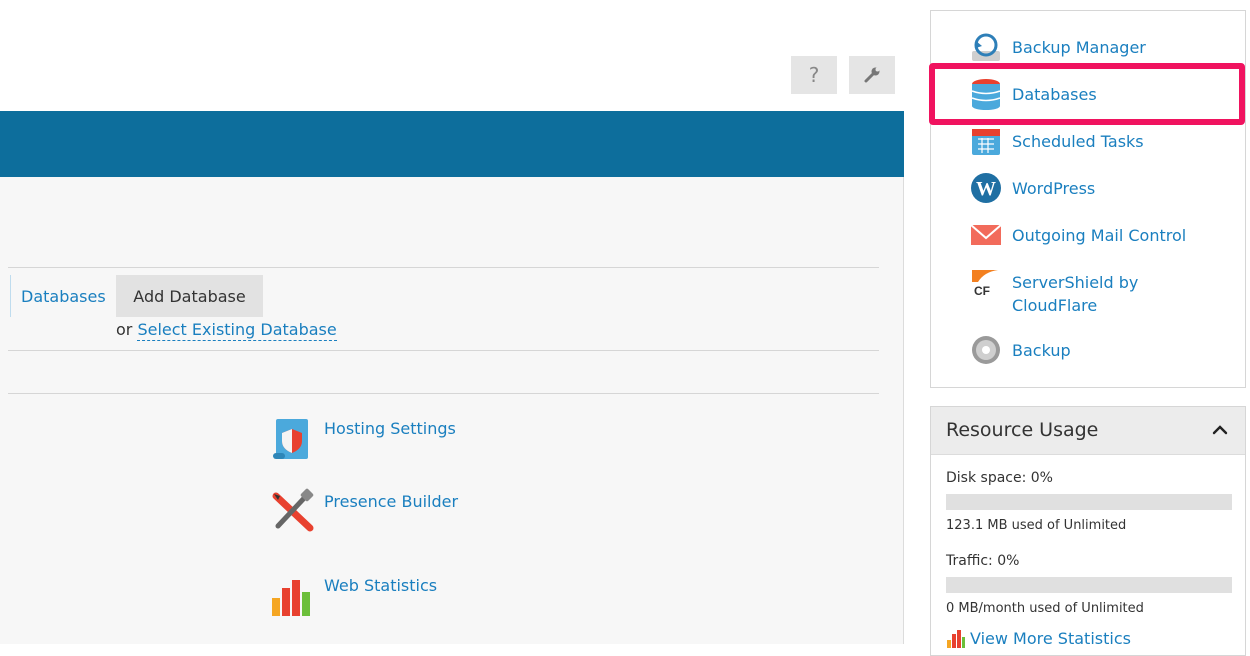  I want to click on hosting-settings-item: Hosting Settings, so click(363, 438).